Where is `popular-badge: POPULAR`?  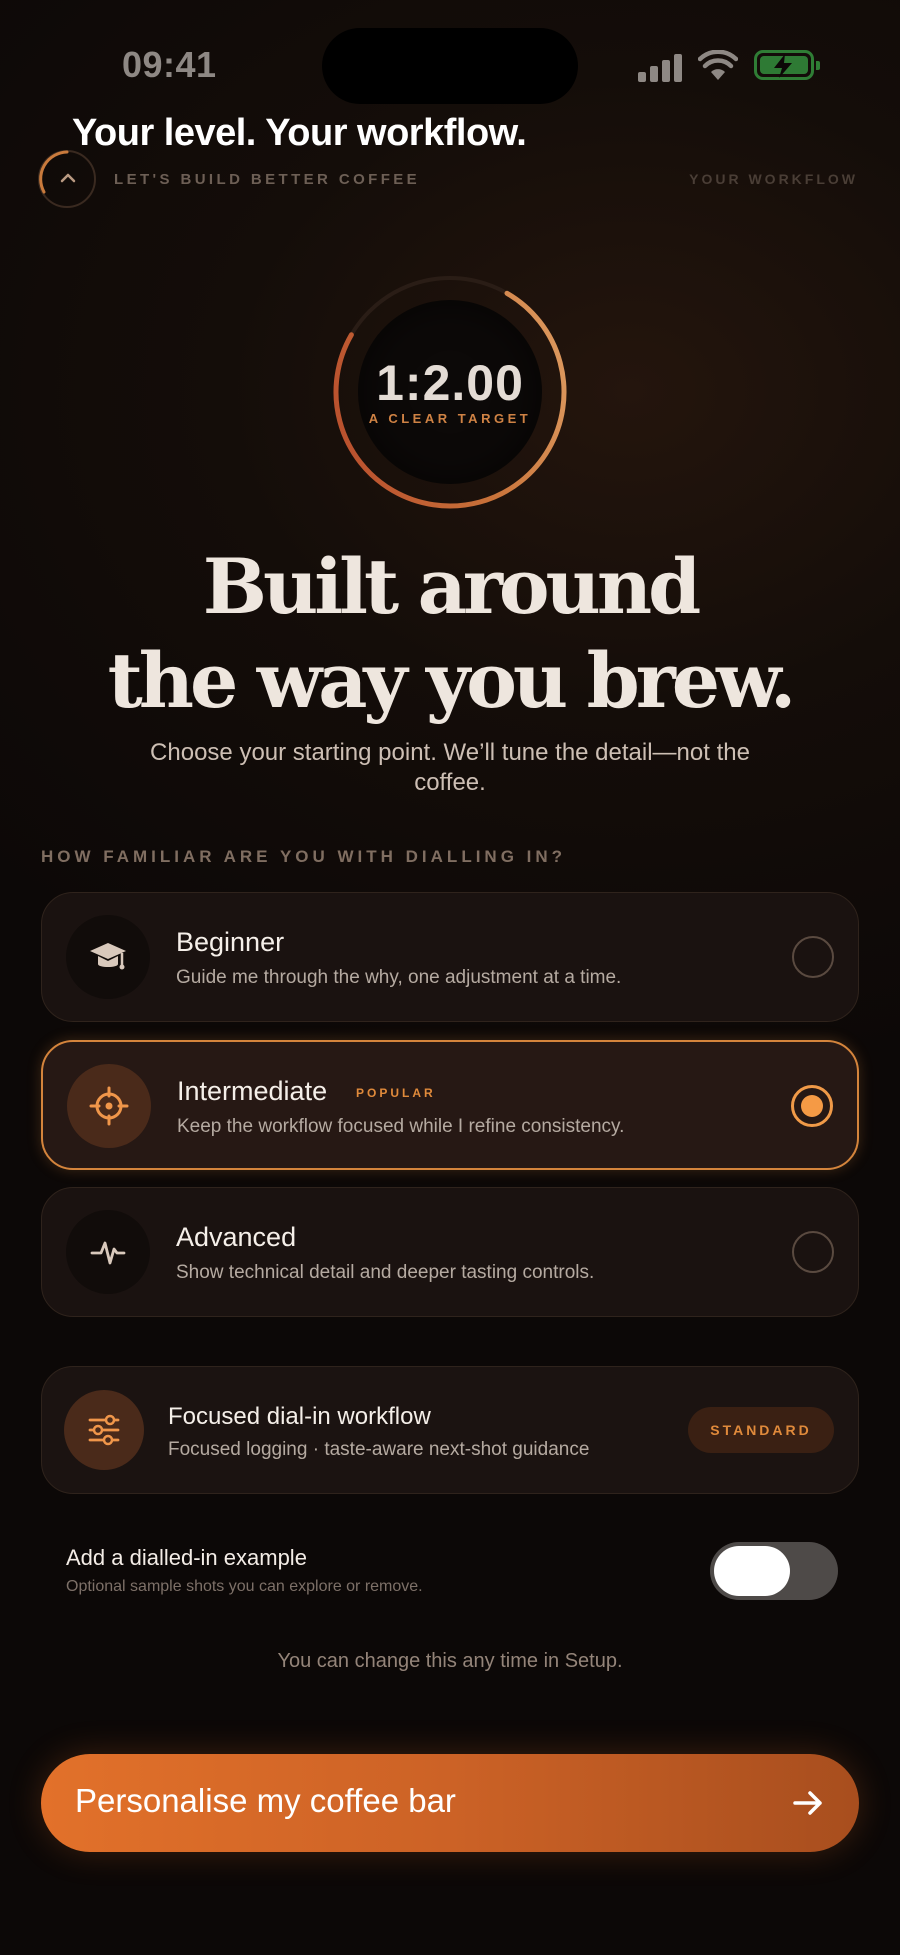 popular-badge: POPULAR is located at coordinates (396, 1093).